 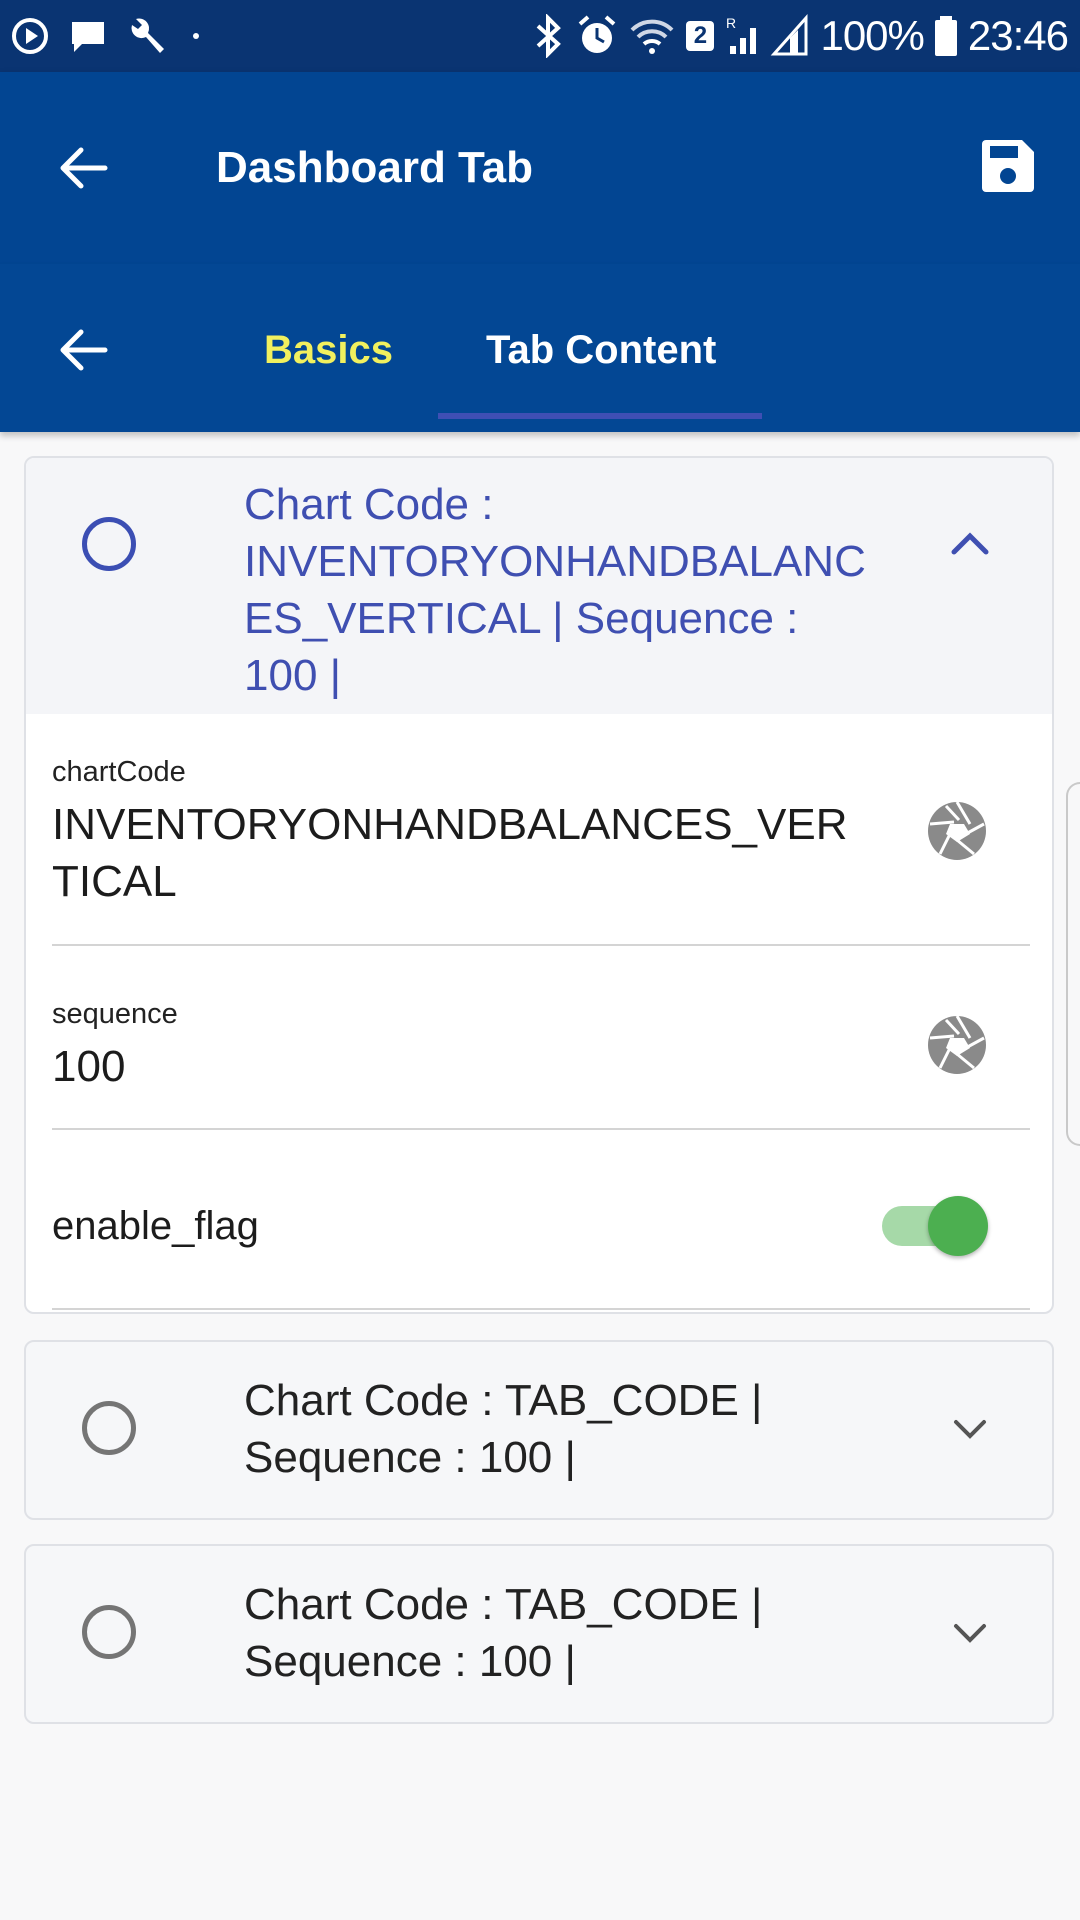 What do you see at coordinates (30, 36) in the screenshot?
I see `media-play-icon` at bounding box center [30, 36].